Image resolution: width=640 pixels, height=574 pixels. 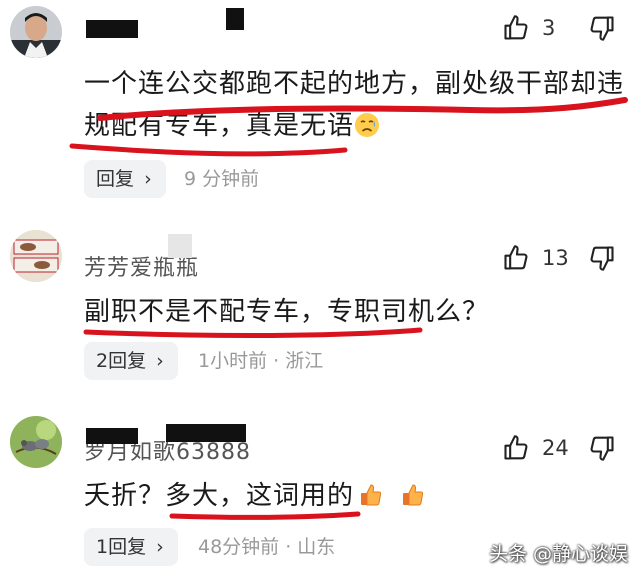 What do you see at coordinates (121, 547) in the screenshot?
I see `reply-label: 1回复` at bounding box center [121, 547].